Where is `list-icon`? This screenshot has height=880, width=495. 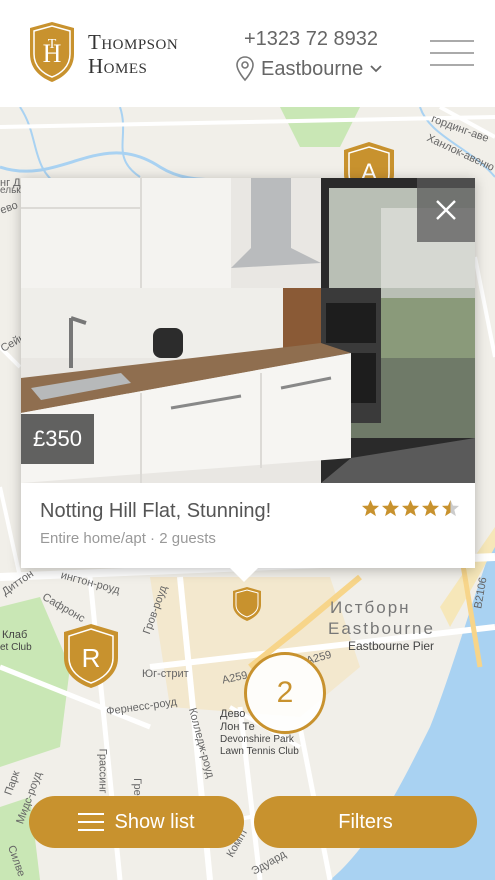 list-icon is located at coordinates (91, 822).